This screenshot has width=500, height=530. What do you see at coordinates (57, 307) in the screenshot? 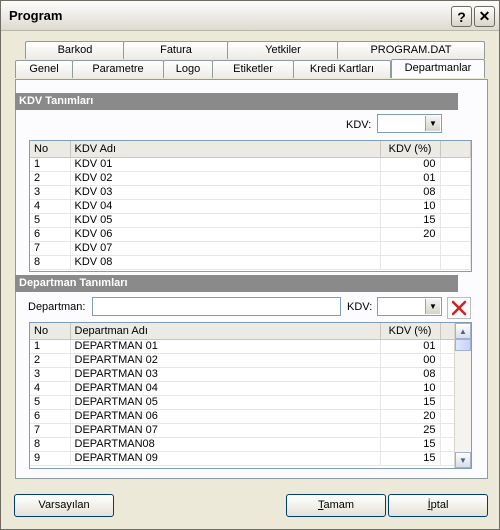
I see `departman-label: Departman:` at bounding box center [57, 307].